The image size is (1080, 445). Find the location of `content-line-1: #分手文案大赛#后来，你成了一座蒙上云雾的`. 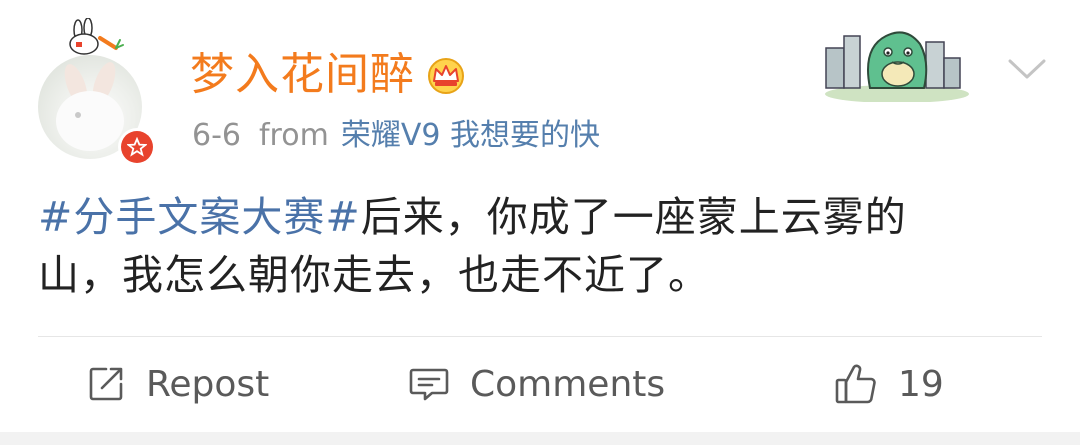

content-line-1: #分手文案大赛#后来，你成了一座蒙上云雾的 is located at coordinates (543, 217).